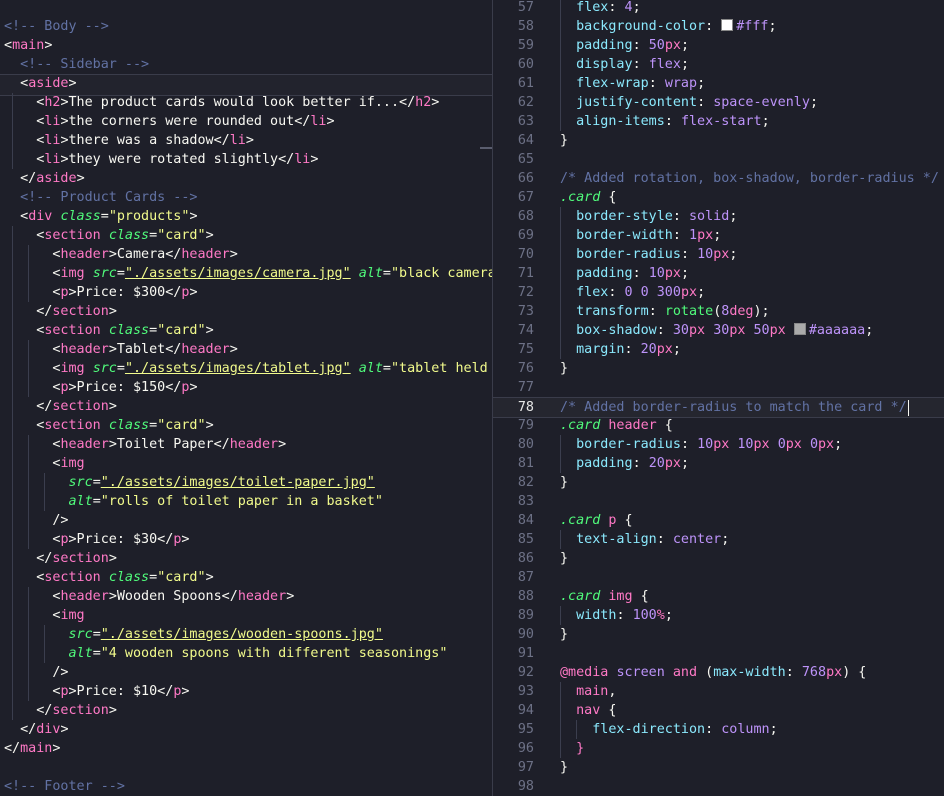 Image resolution: width=944 pixels, height=796 pixels. I want to click on code-line: </main>, so click(246, 748).